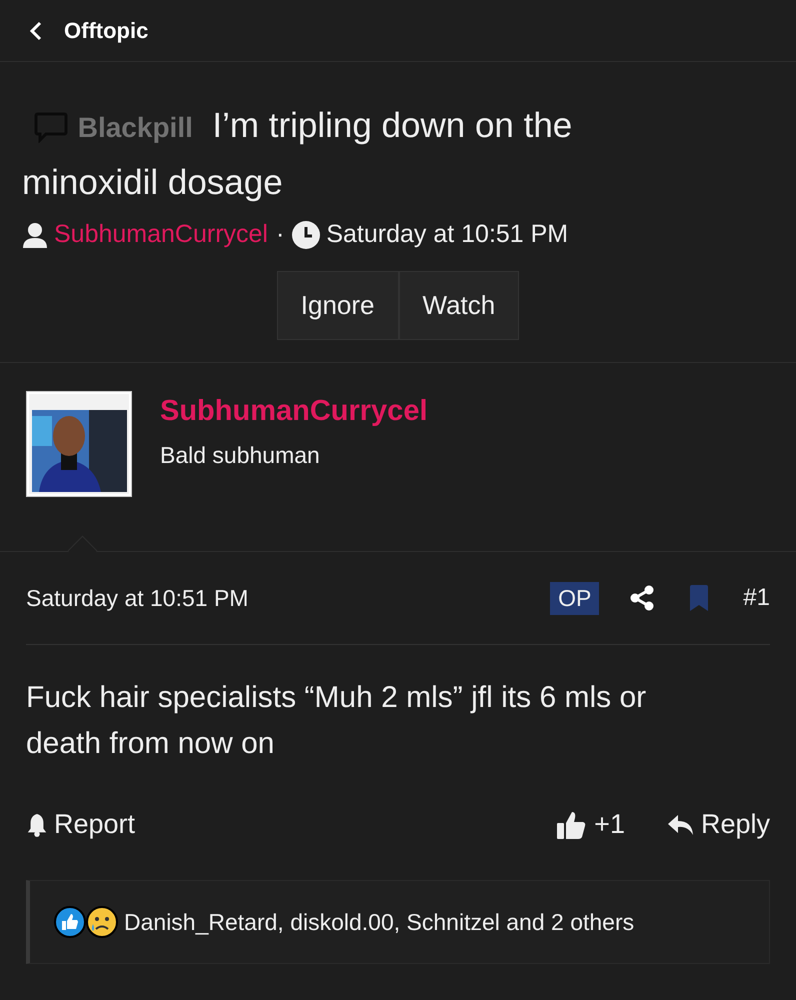 This screenshot has height=1000, width=796. Describe the element at coordinates (37, 824) in the screenshot. I see `bell-icon` at that location.